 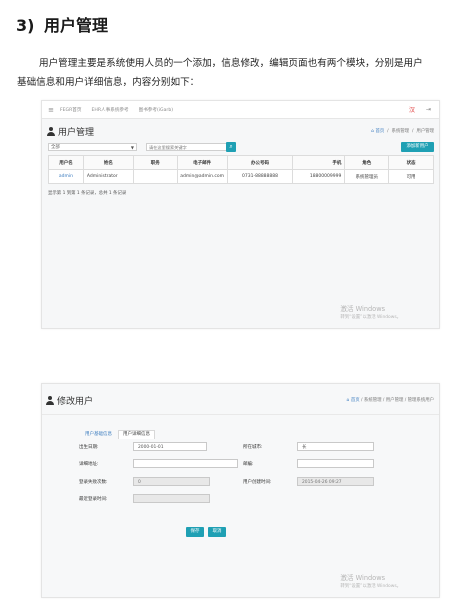 I want to click on cancel-button: 取消, so click(x=217, y=532).